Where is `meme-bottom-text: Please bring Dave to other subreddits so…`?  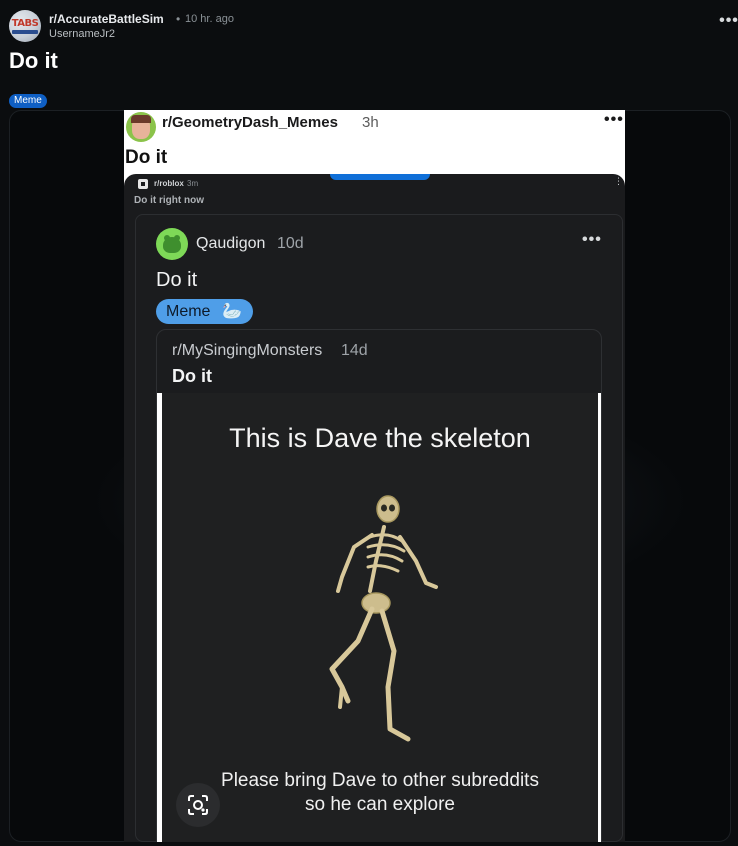 meme-bottom-text: Please bring Dave to other subreddits so… is located at coordinates (380, 793).